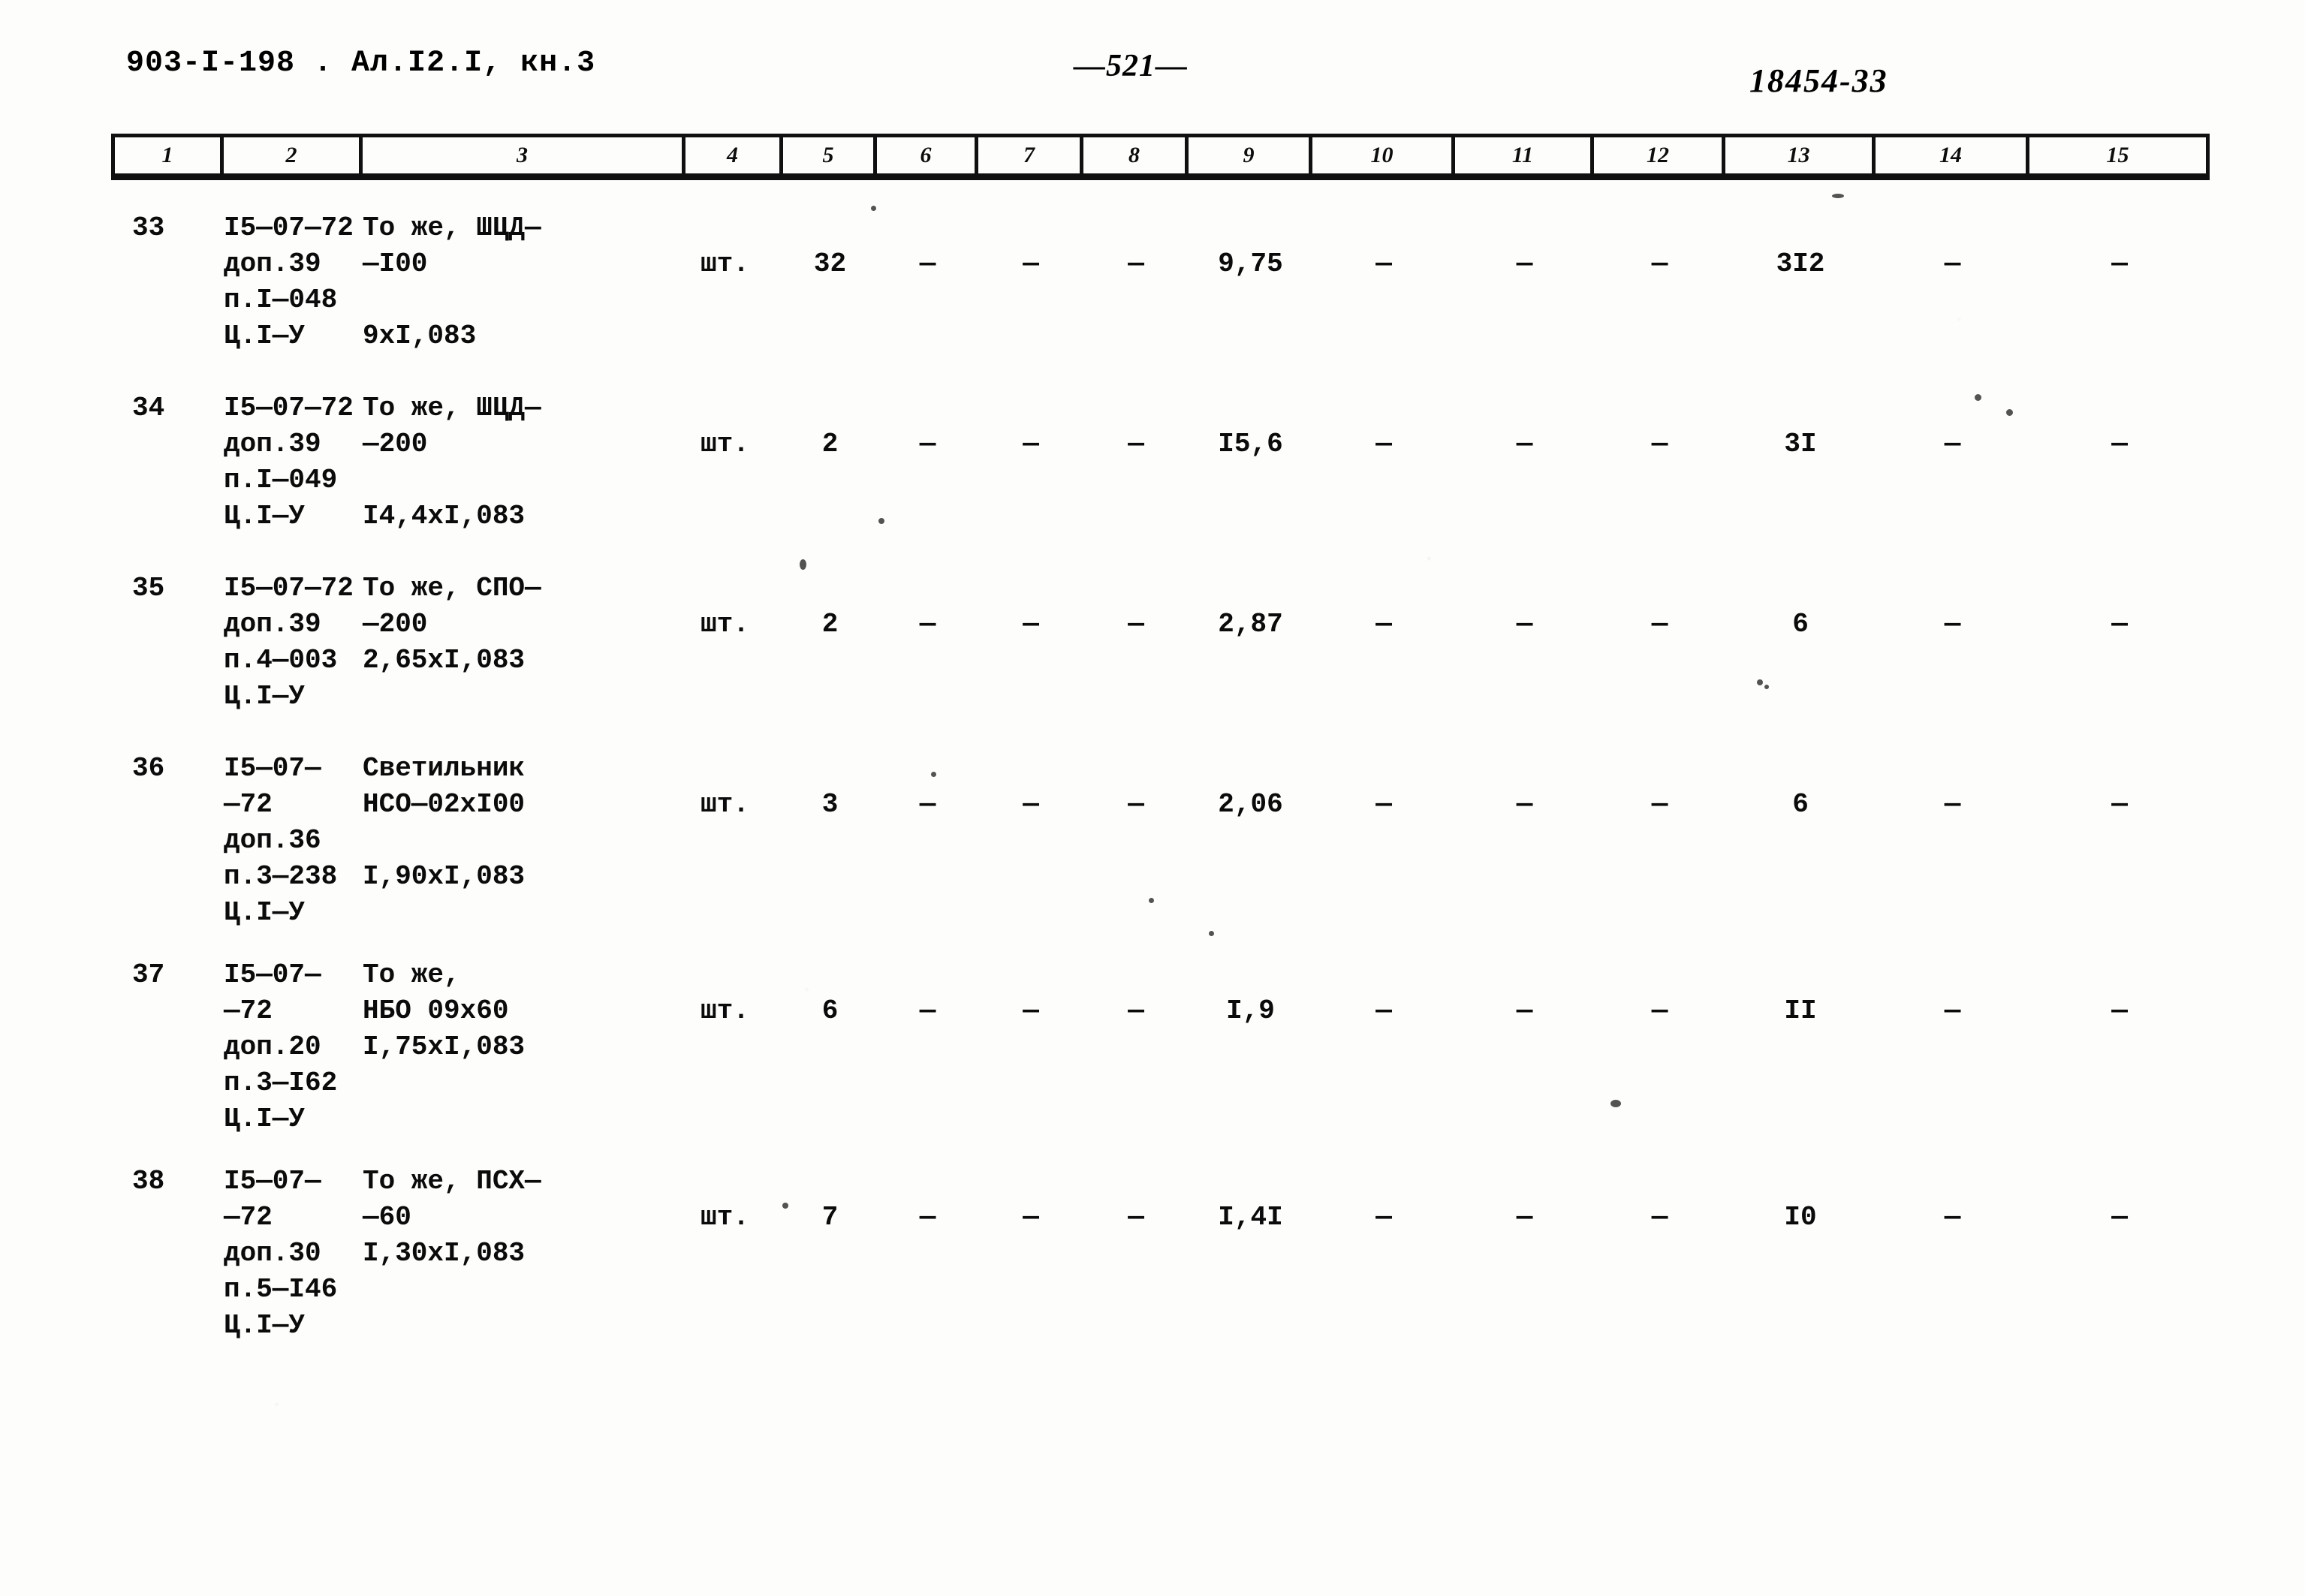  I want to click on item-description-line: I,75хI,083, so click(445, 1046).